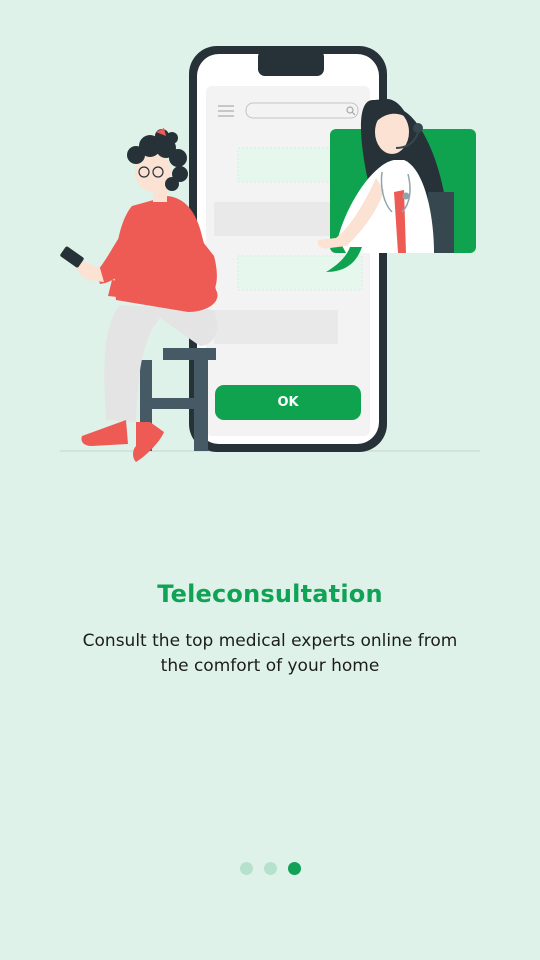 This screenshot has width=540, height=960. What do you see at coordinates (270, 594) in the screenshot?
I see `page-title: Teleconsultation` at bounding box center [270, 594].